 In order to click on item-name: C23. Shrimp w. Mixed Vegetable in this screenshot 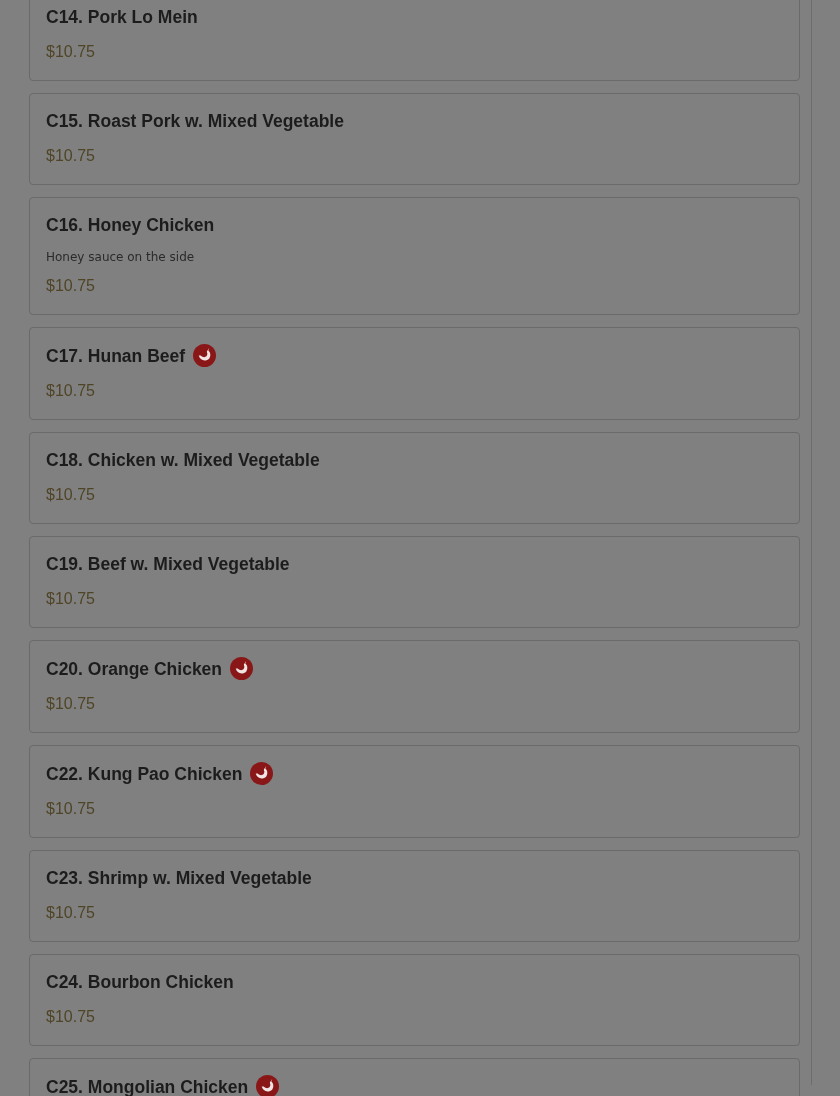, I will do `click(179, 878)`.